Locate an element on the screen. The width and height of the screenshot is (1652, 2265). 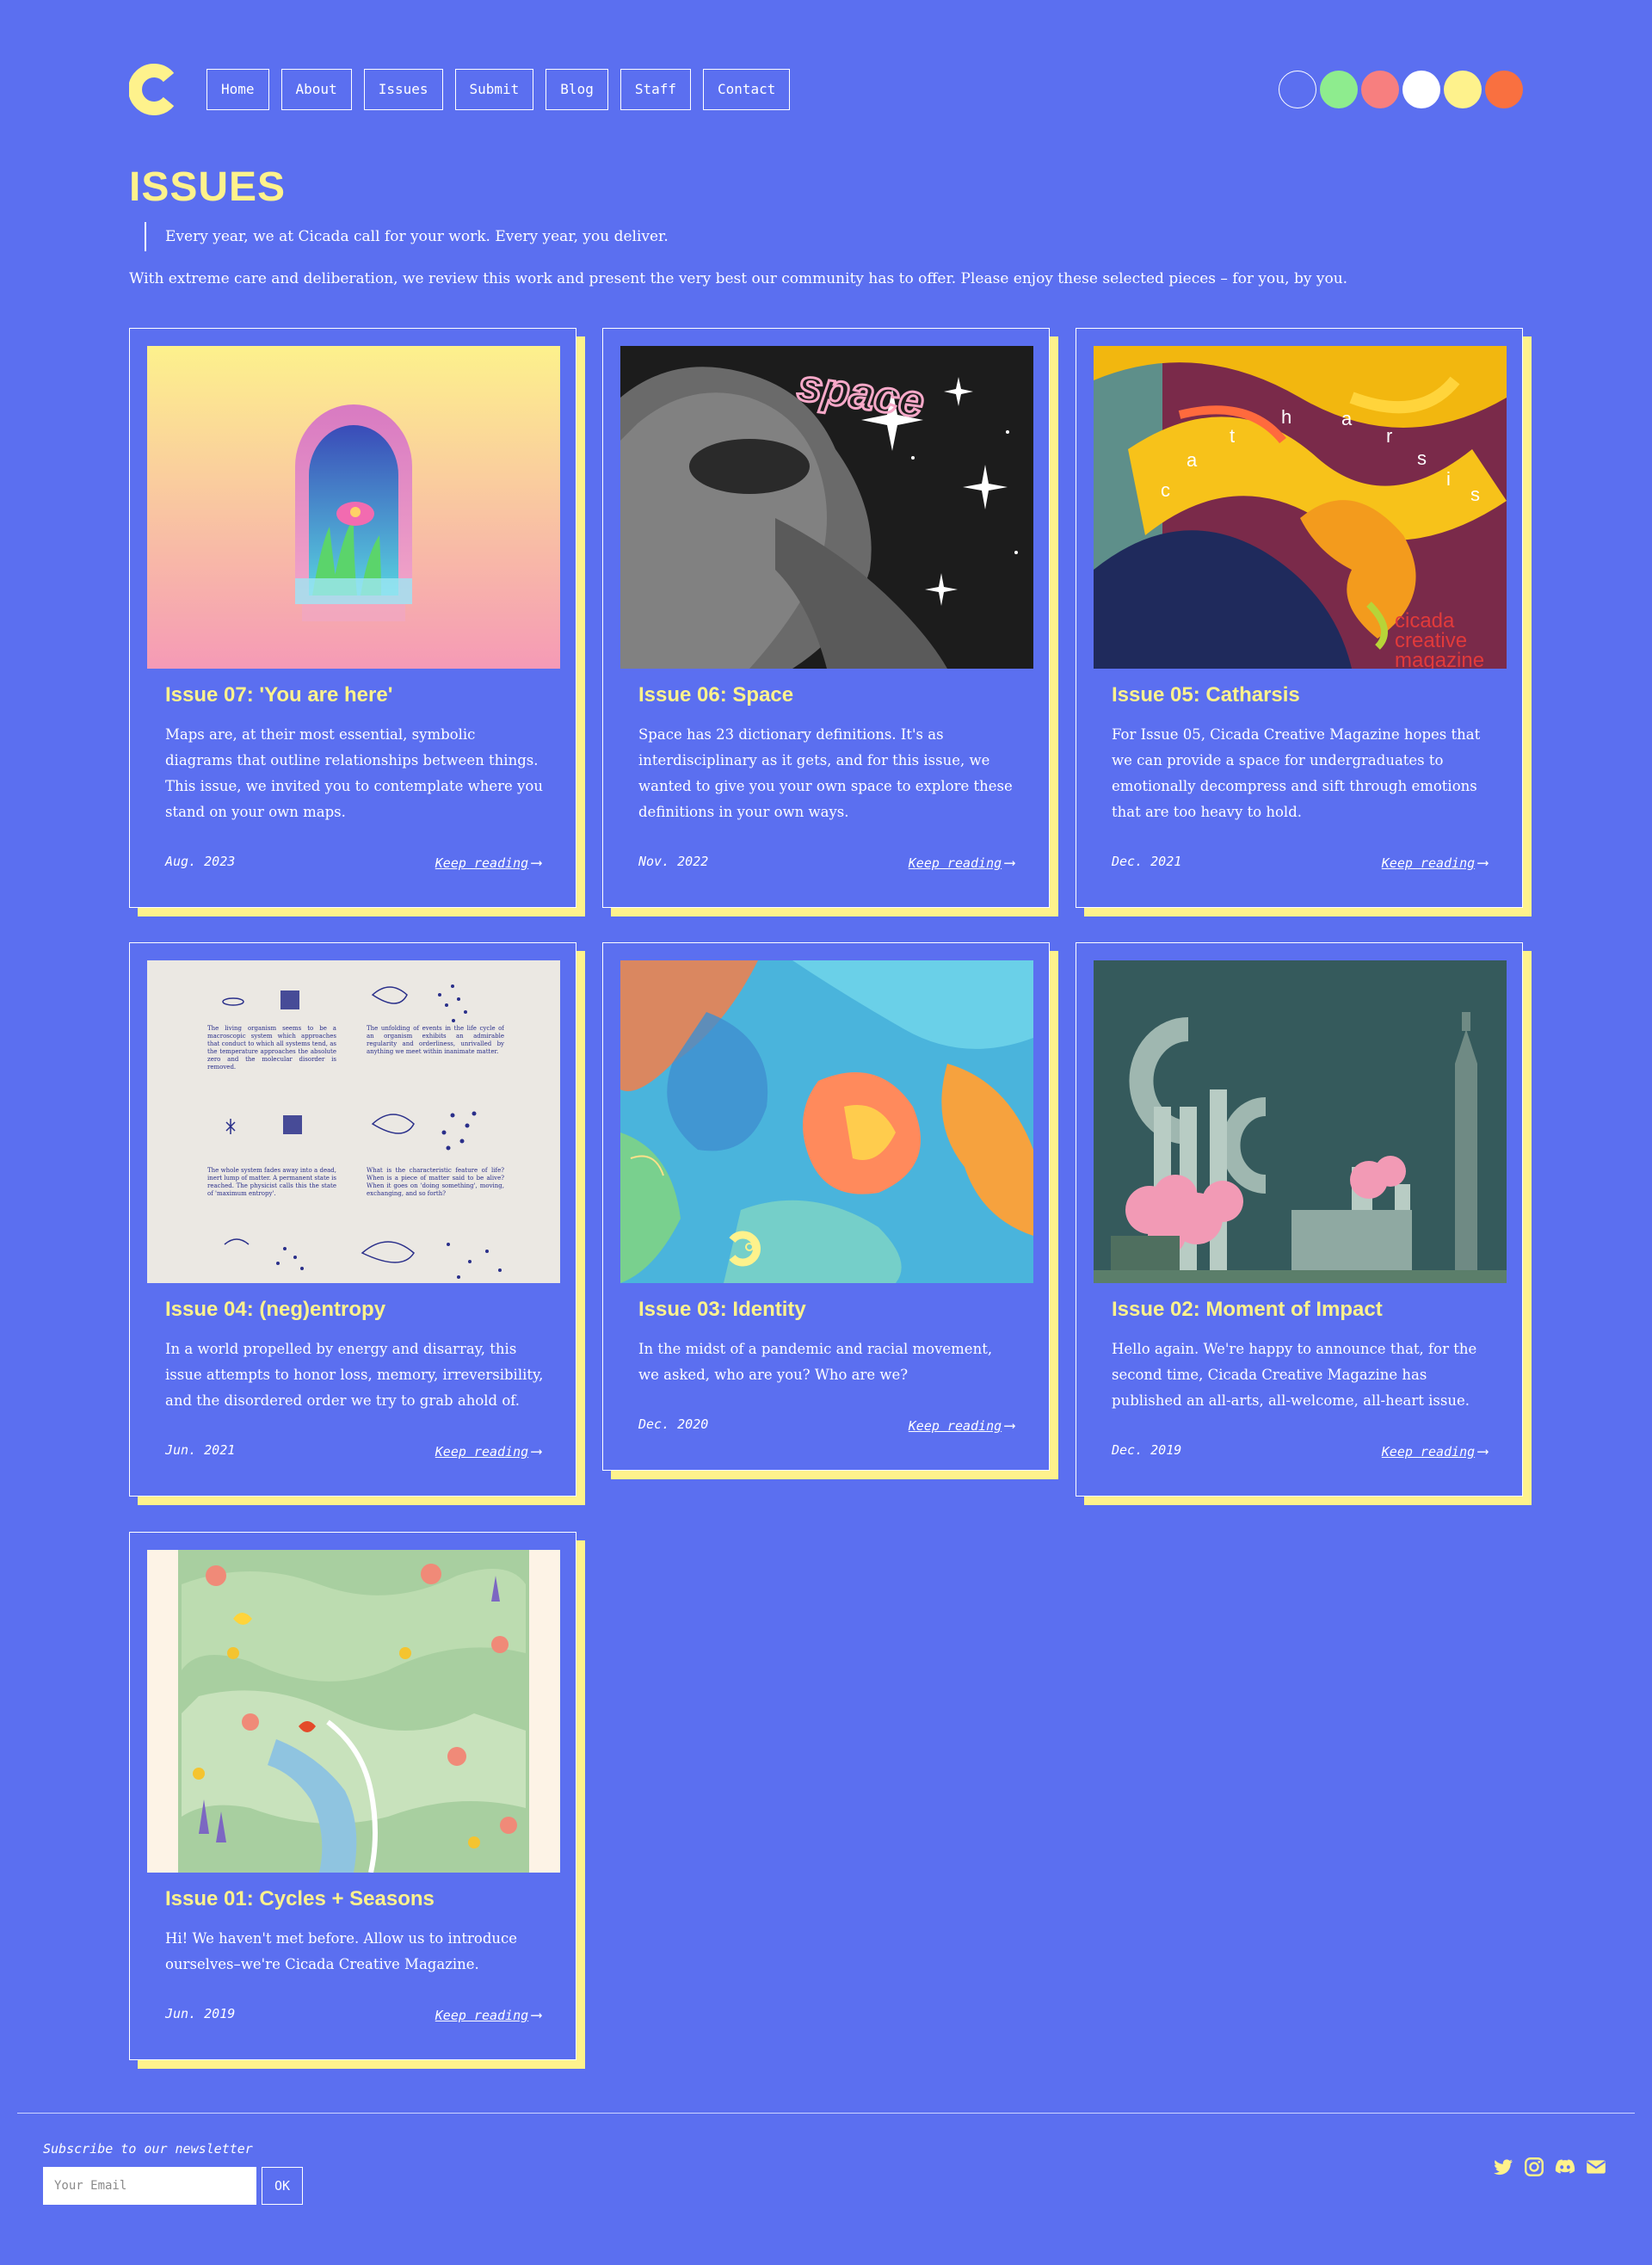
issue-01-cover-art is located at coordinates (353, 1711).